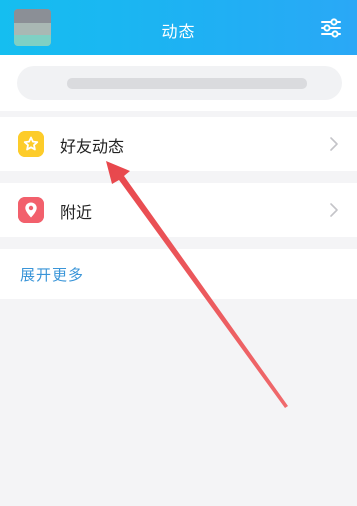  I want to click on top-bar: 动态, so click(178, 27).